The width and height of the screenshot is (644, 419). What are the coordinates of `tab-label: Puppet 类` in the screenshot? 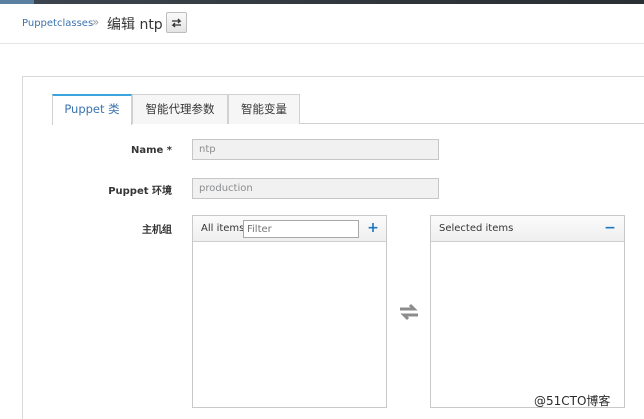 It's located at (92, 109).